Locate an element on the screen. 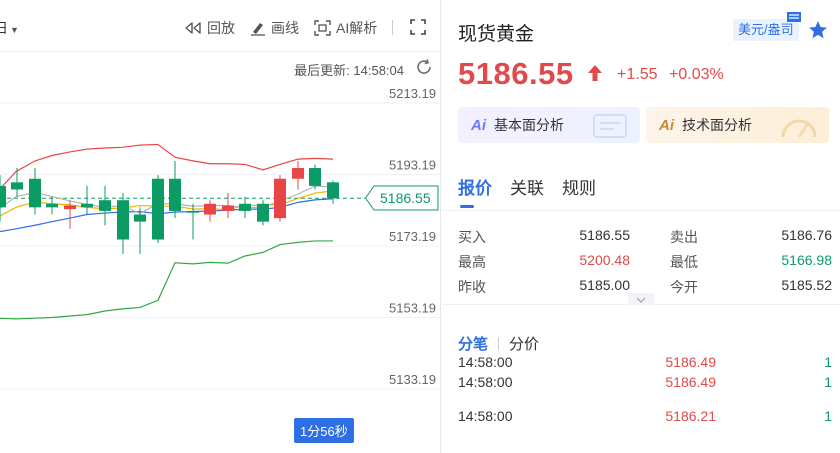 This screenshot has height=453, width=840. tick-price: 5186.21 is located at coordinates (690, 416).